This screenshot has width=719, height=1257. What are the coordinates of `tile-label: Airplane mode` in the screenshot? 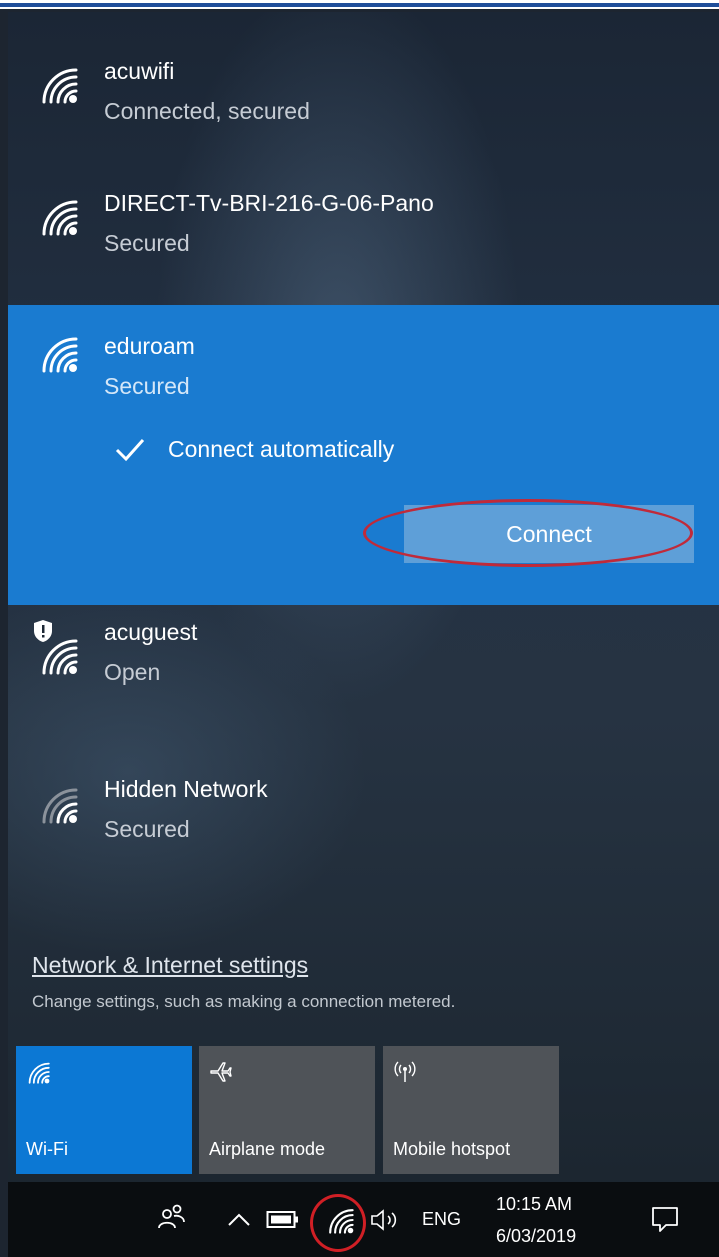 It's located at (267, 1149).